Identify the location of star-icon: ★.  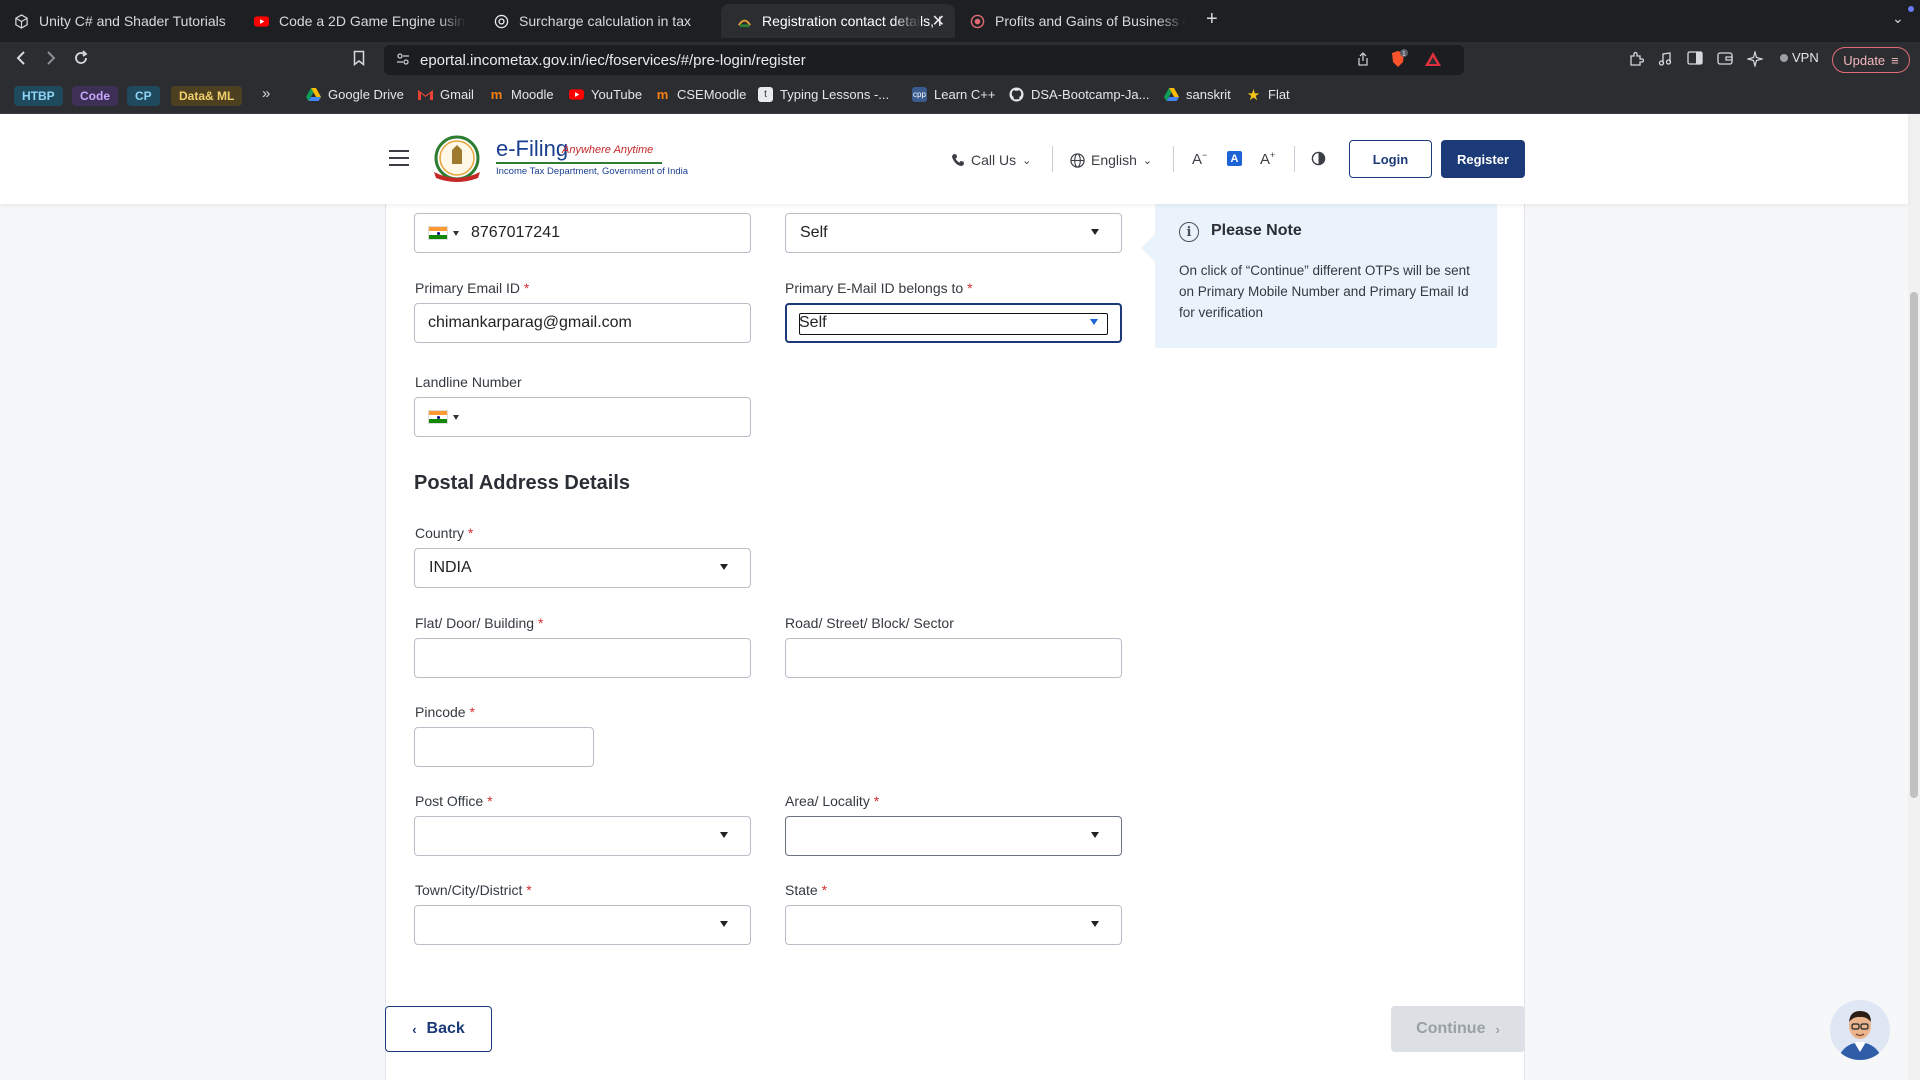
(1253, 95).